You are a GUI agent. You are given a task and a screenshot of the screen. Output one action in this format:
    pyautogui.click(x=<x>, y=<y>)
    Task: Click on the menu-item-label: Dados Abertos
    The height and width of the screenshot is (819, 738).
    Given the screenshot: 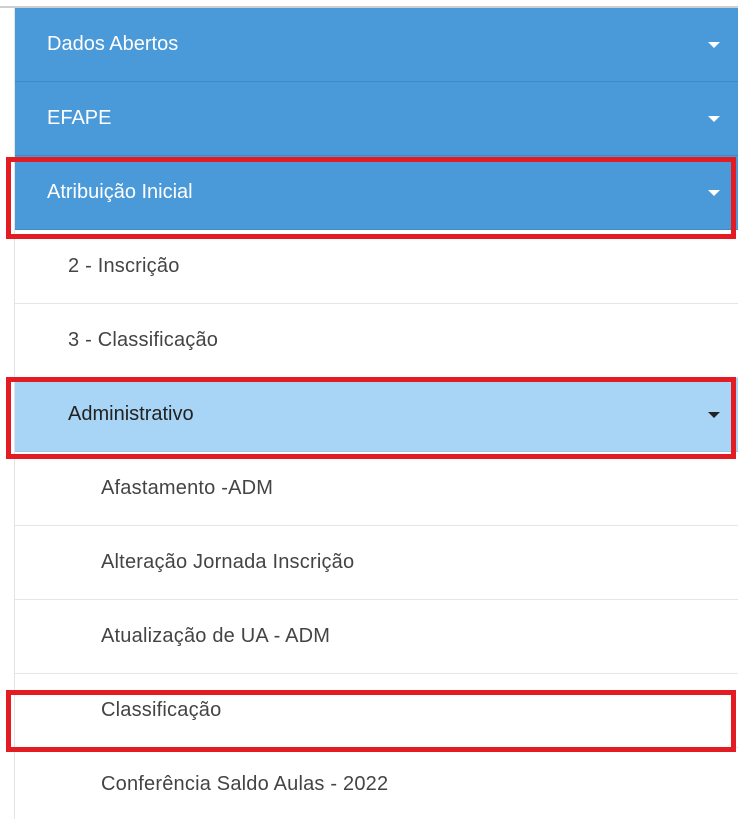 What is the action you would take?
    pyautogui.click(x=113, y=44)
    